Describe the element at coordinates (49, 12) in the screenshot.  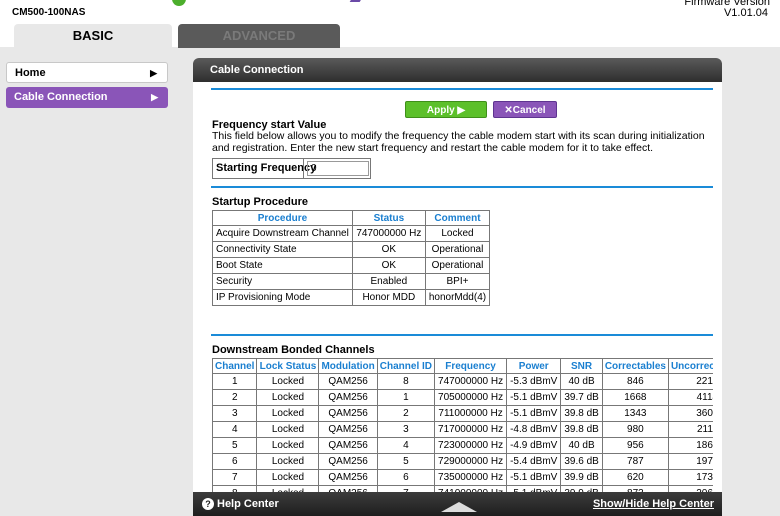
I see `model-name: CM500-100NAS` at that location.